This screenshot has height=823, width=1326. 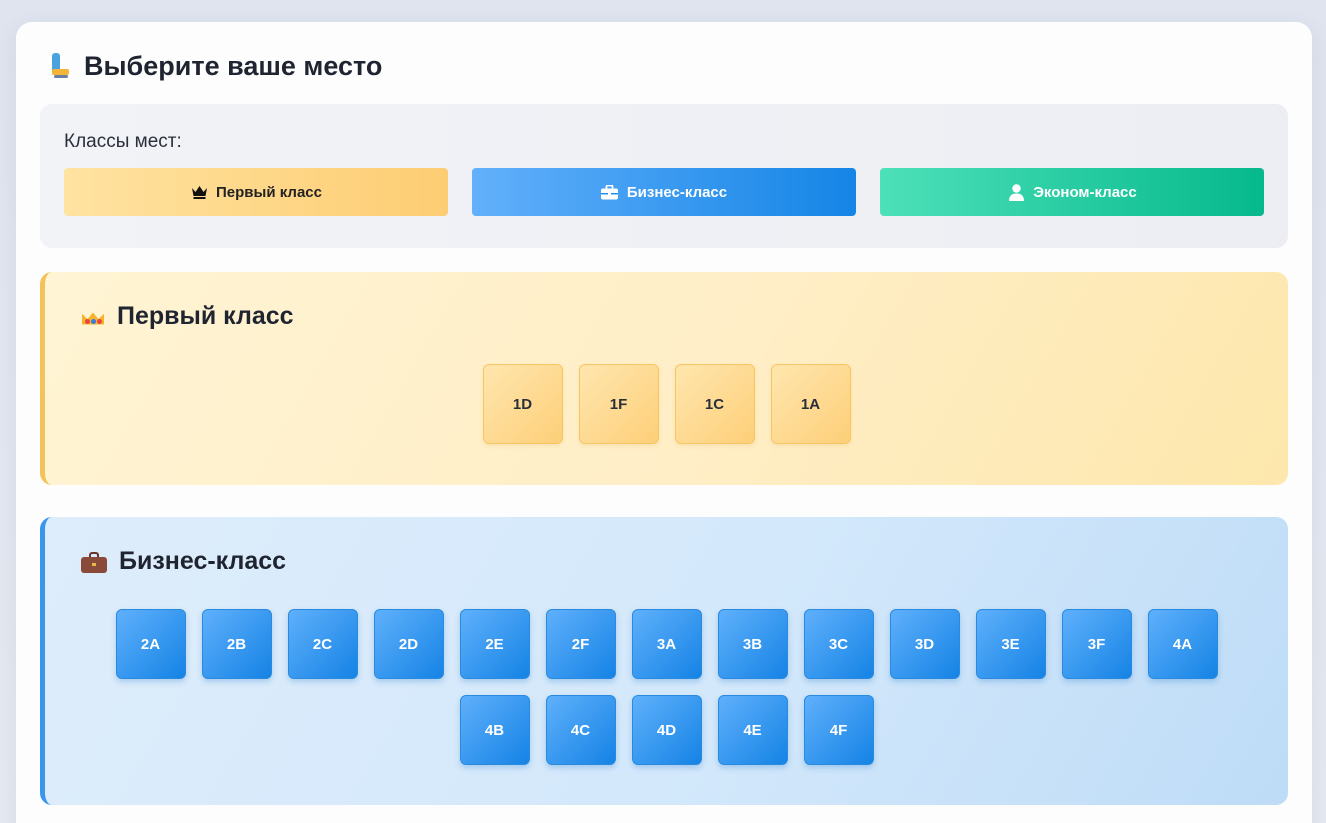 I want to click on seat-button: 2C, so click(x=322, y=644).